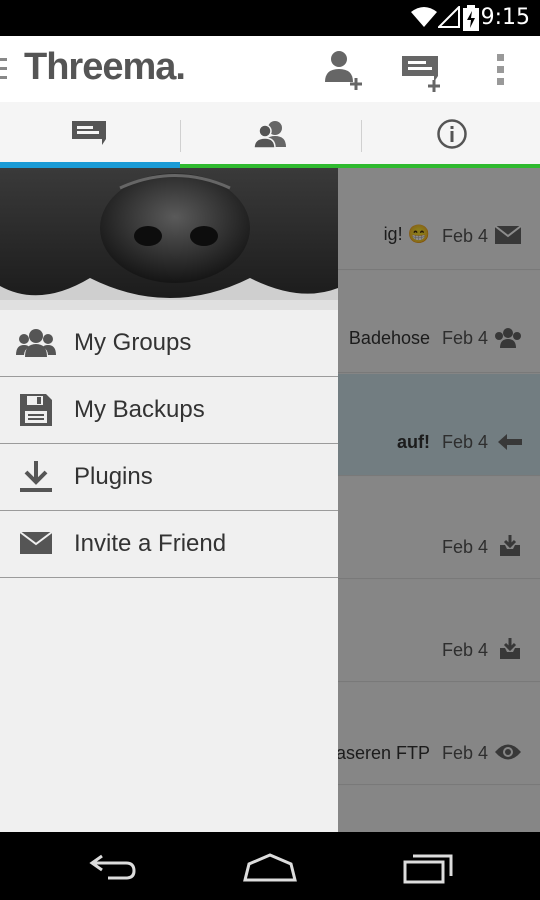 Image resolution: width=540 pixels, height=900 pixels. What do you see at coordinates (169, 477) in the screenshot?
I see `drawer-item-plugins: Plugins` at bounding box center [169, 477].